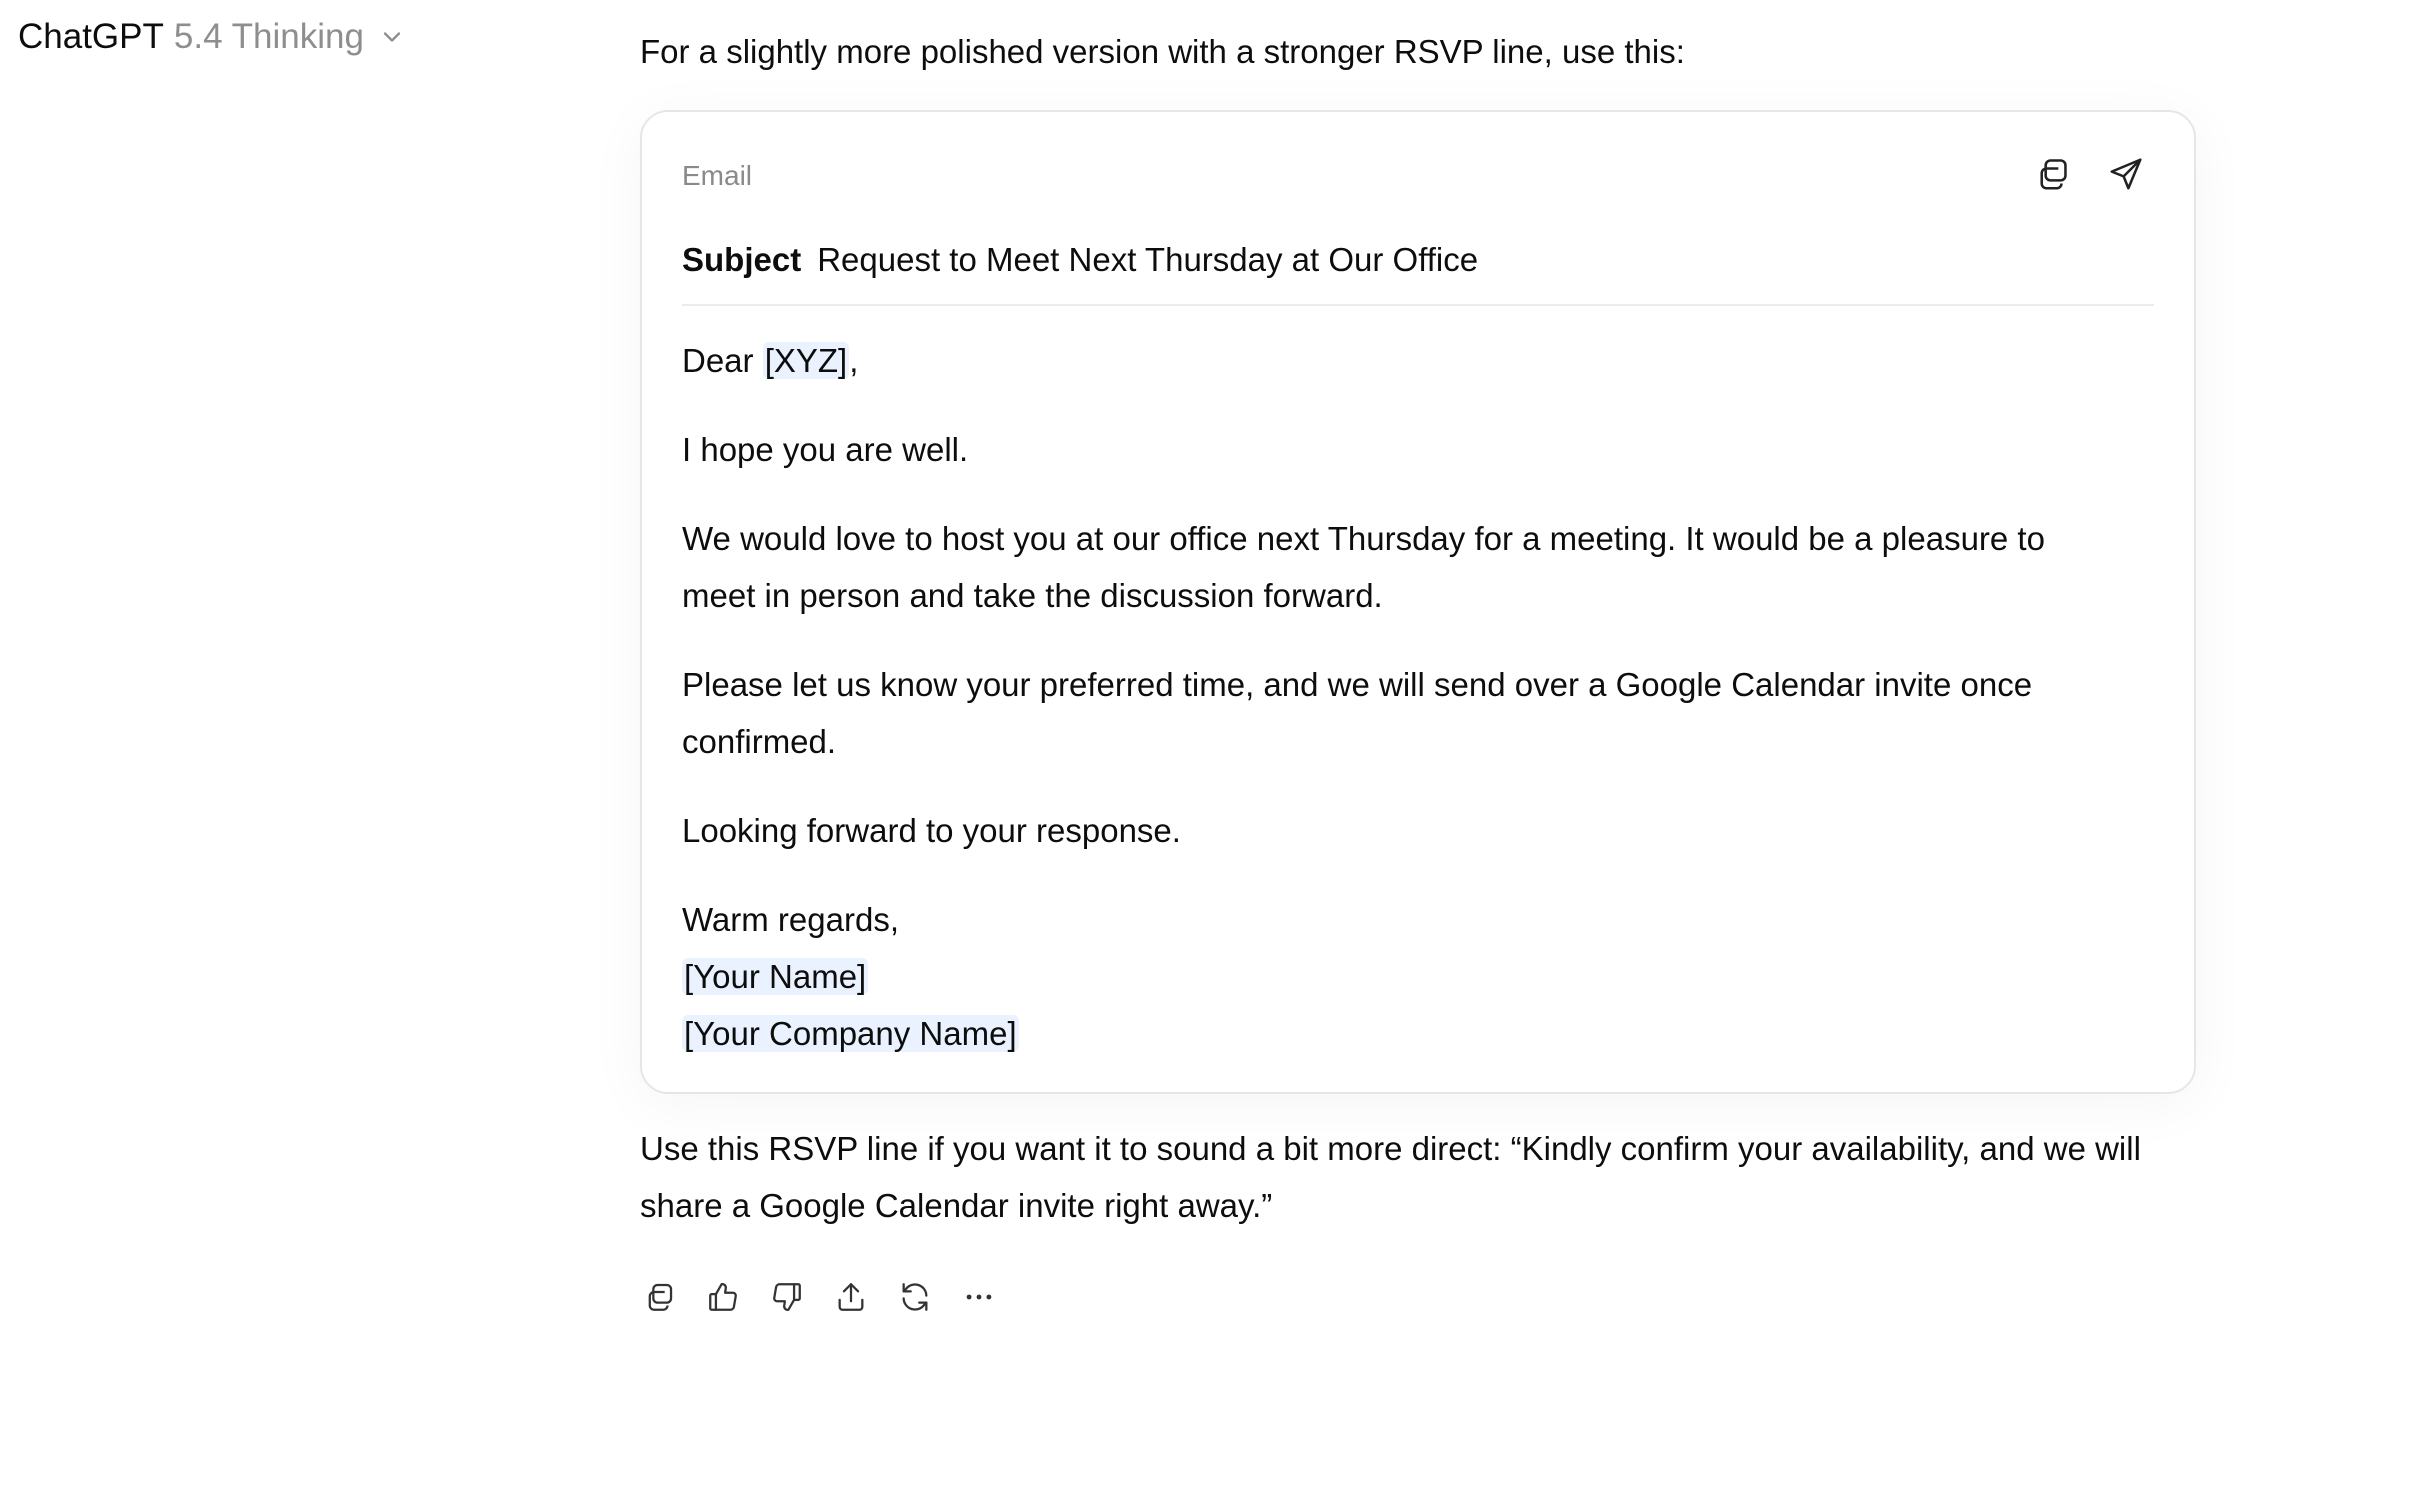  I want to click on email-paragraph: Looking forward to your response., so click(931, 830).